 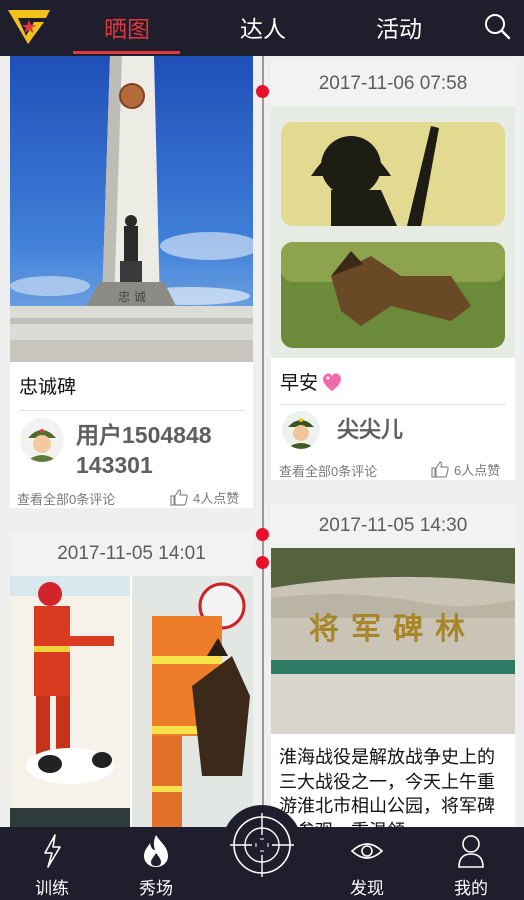 I want to click on top-bar: 晒图 达人 活动, so click(x=262, y=28).